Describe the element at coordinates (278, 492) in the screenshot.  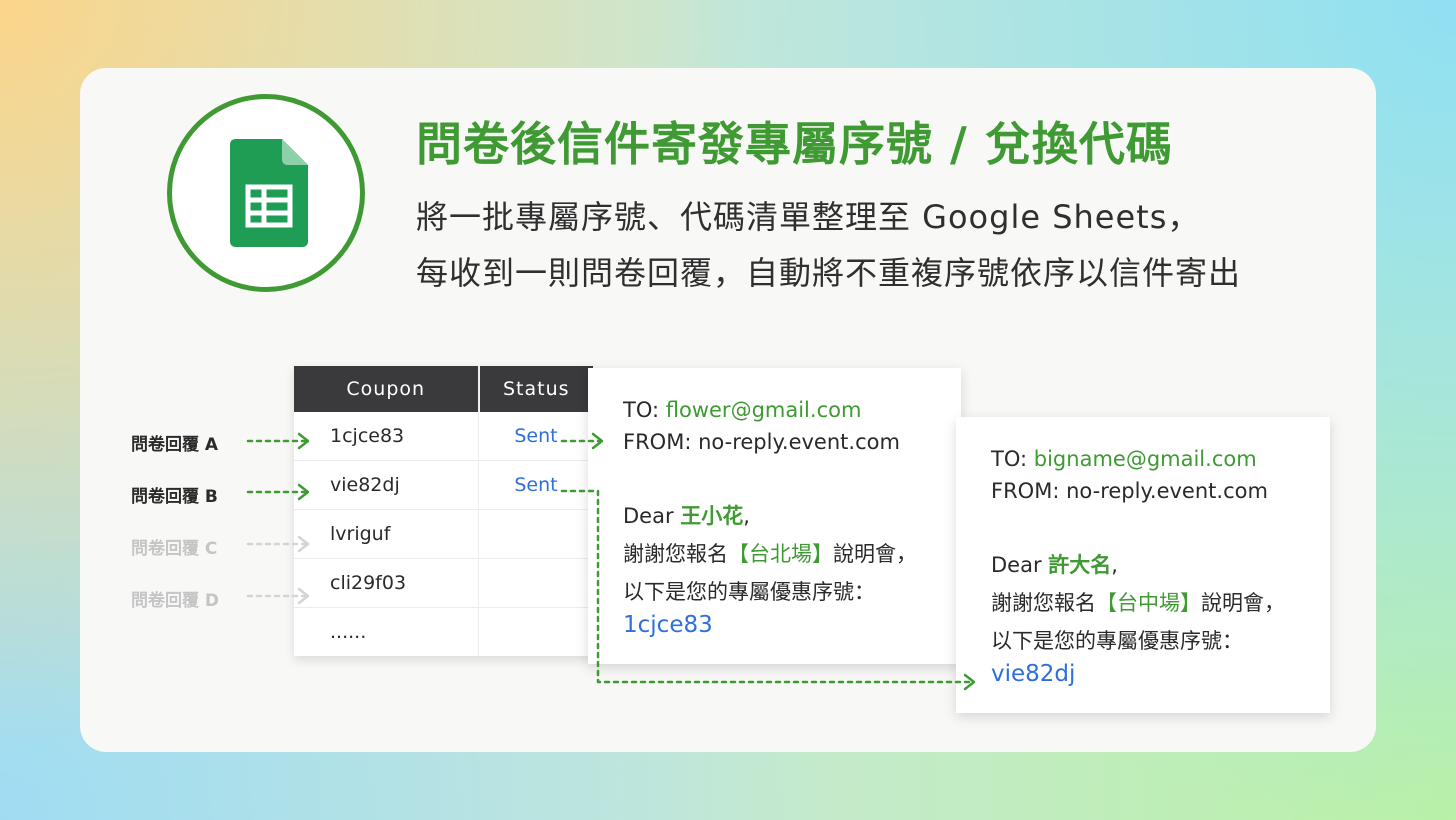
I see `arrow-response-b` at that location.